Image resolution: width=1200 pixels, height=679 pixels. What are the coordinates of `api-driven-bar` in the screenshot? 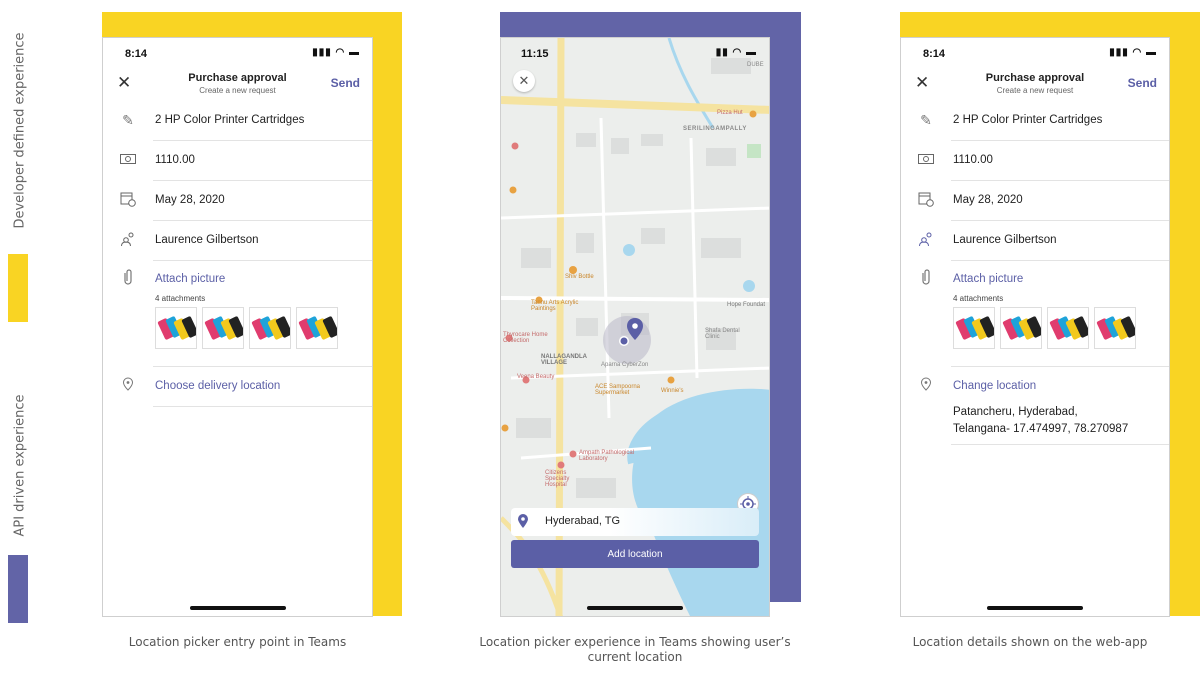 It's located at (18, 589).